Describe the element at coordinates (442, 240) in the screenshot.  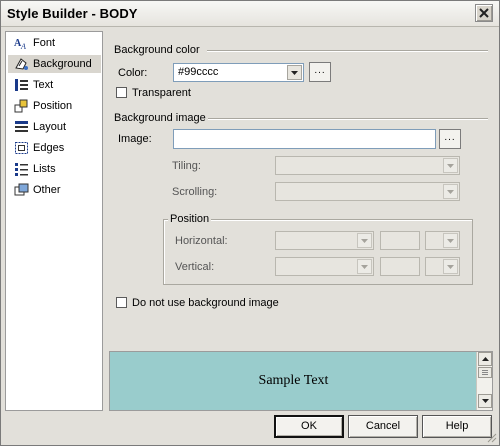
I see `horizontal-unit-dropdown` at that location.